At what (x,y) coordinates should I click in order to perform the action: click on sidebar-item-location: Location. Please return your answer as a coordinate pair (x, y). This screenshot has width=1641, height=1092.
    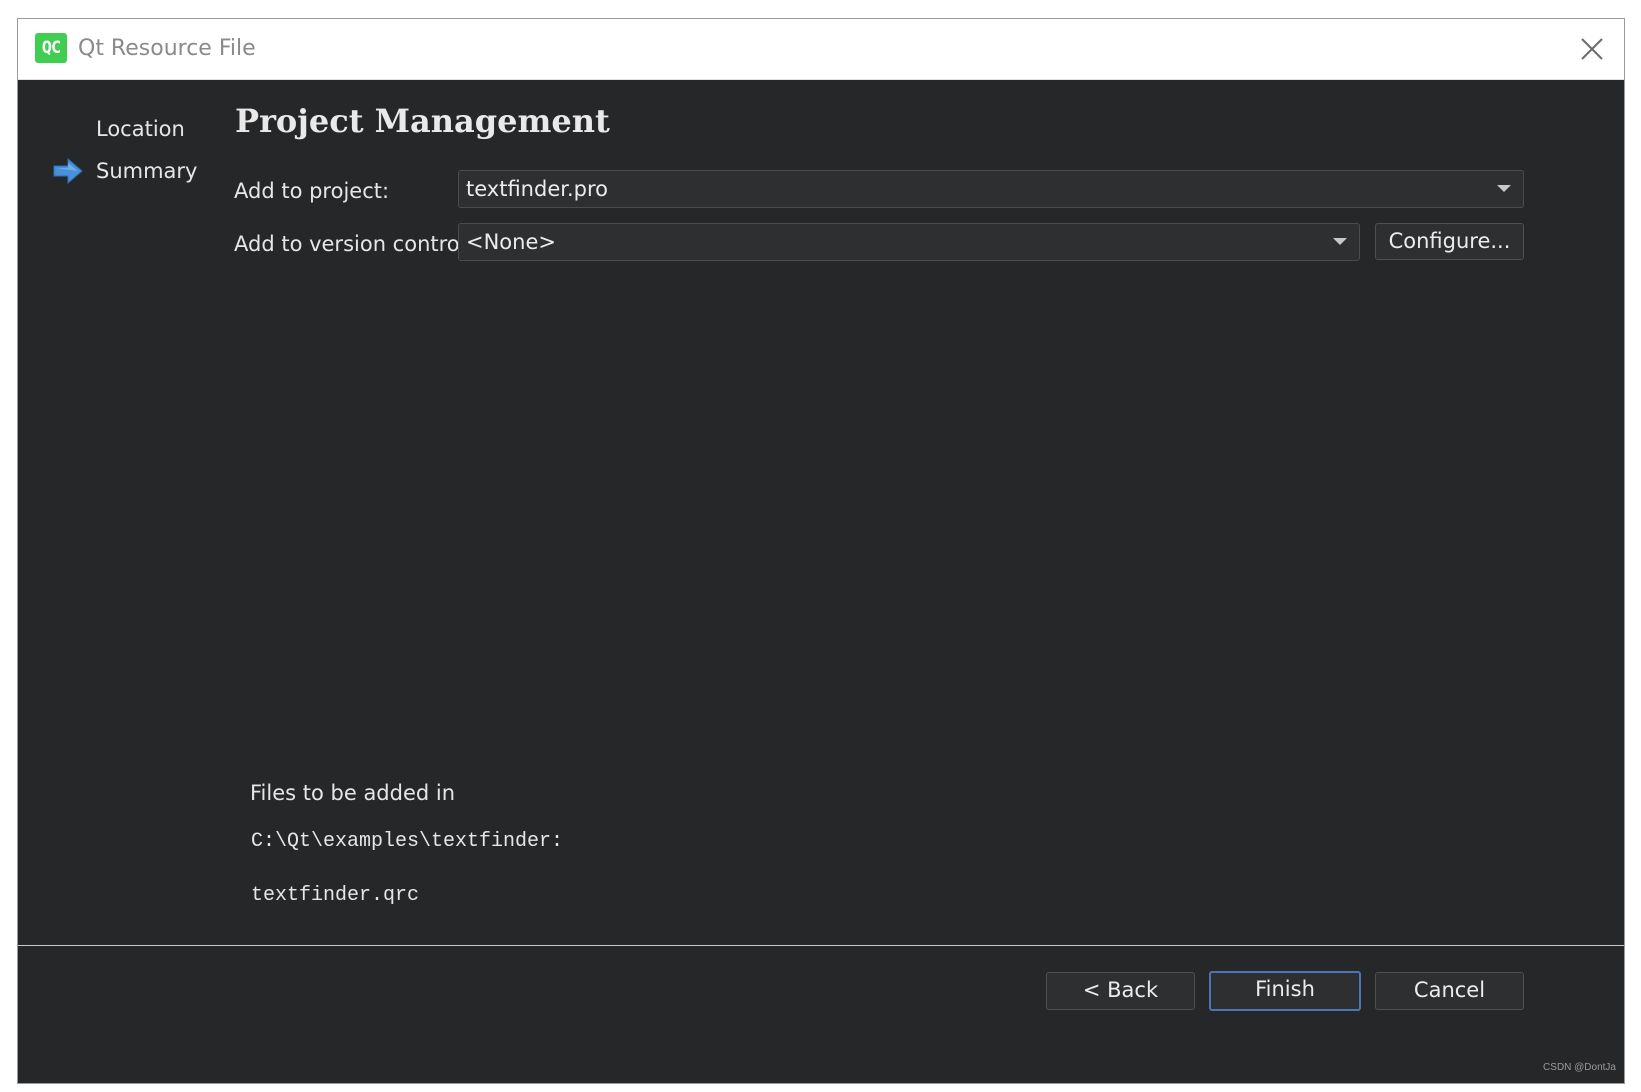
    Looking at the image, I should click on (118, 129).